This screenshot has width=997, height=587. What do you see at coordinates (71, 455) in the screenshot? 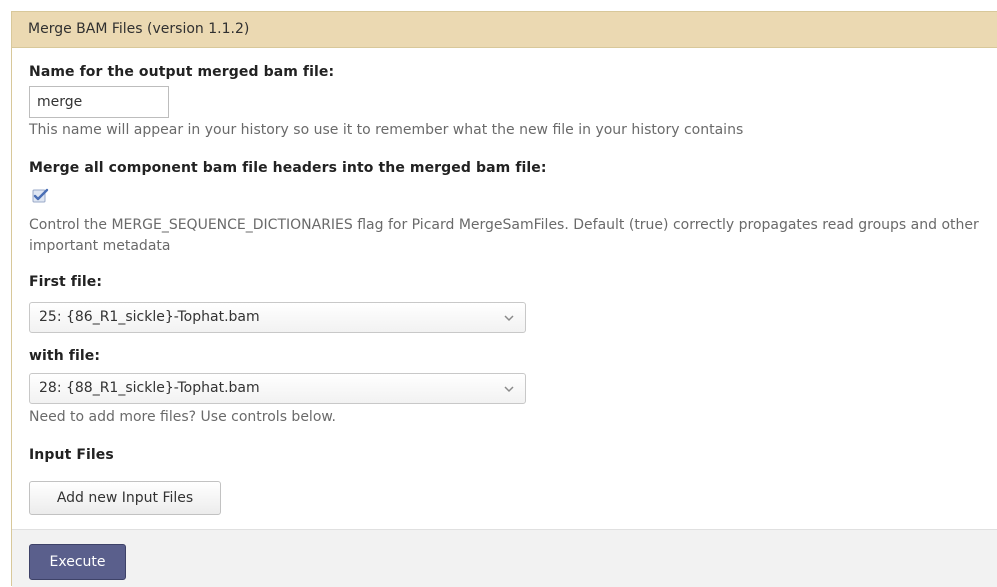
I see `input-files-label: Input Files` at bounding box center [71, 455].